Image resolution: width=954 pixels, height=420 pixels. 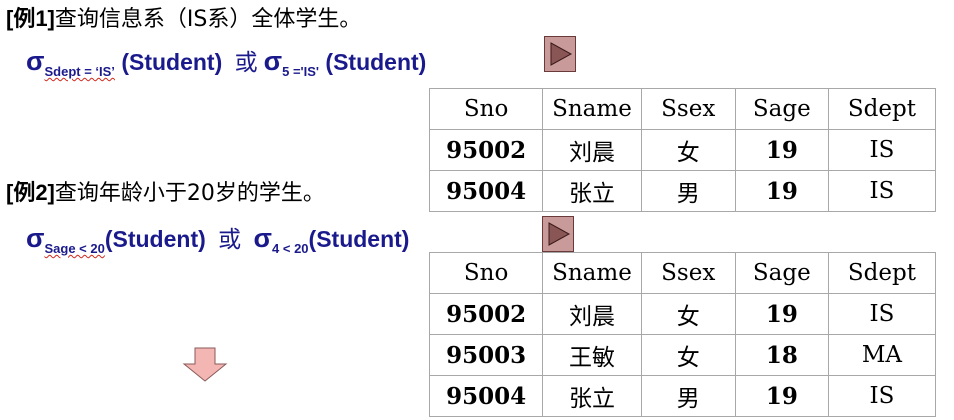 I want to click on cell-sname: 王敏, so click(x=592, y=355).